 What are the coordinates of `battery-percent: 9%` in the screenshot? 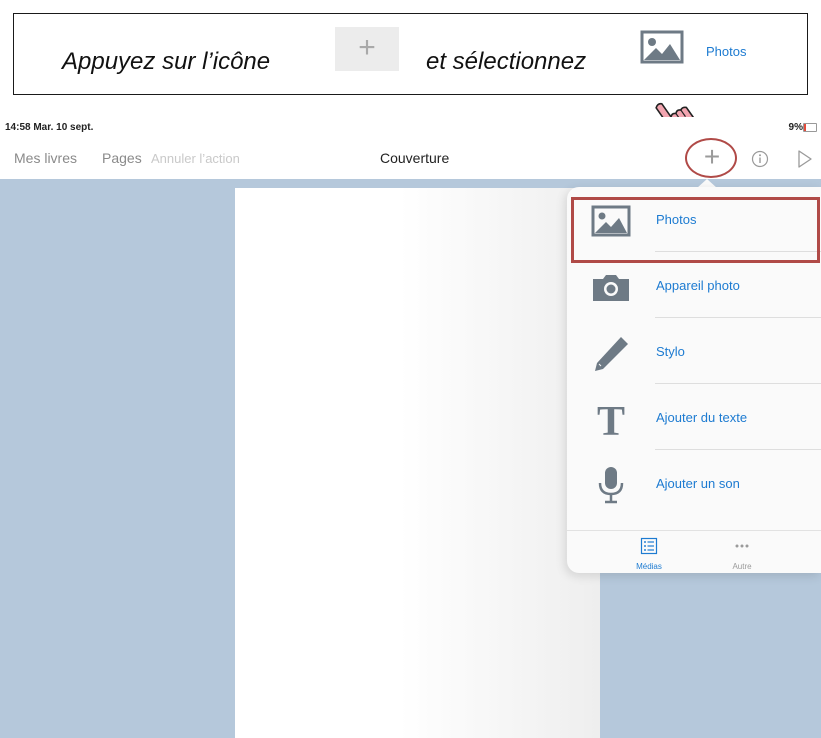 It's located at (795, 127).